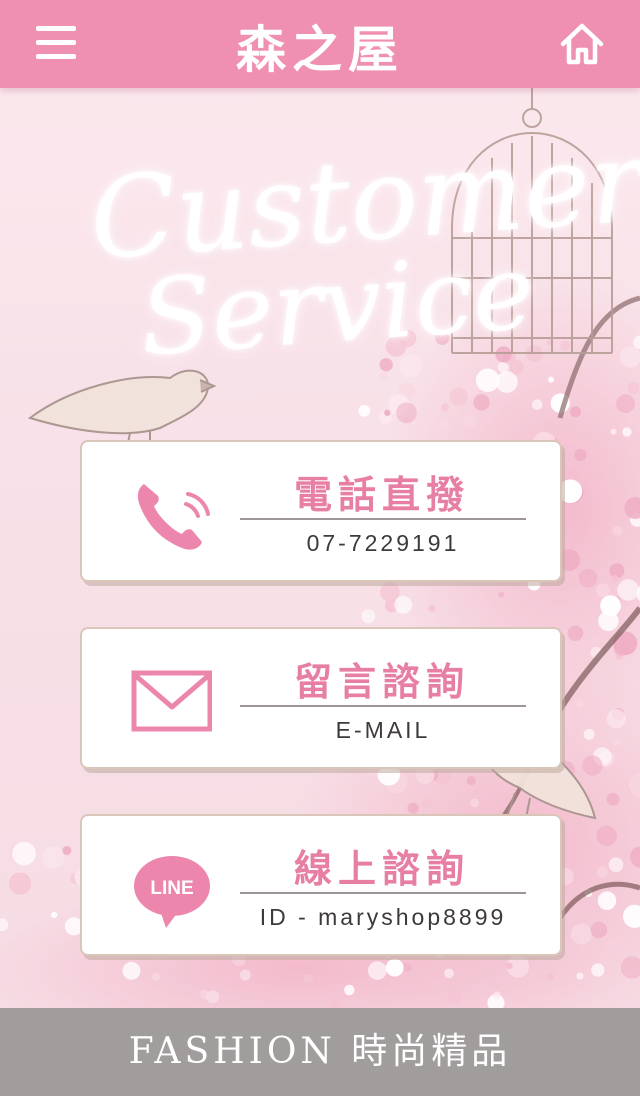 This screenshot has width=640, height=1096. Describe the element at coordinates (171, 701) in the screenshot. I see `envelope-icon` at that location.